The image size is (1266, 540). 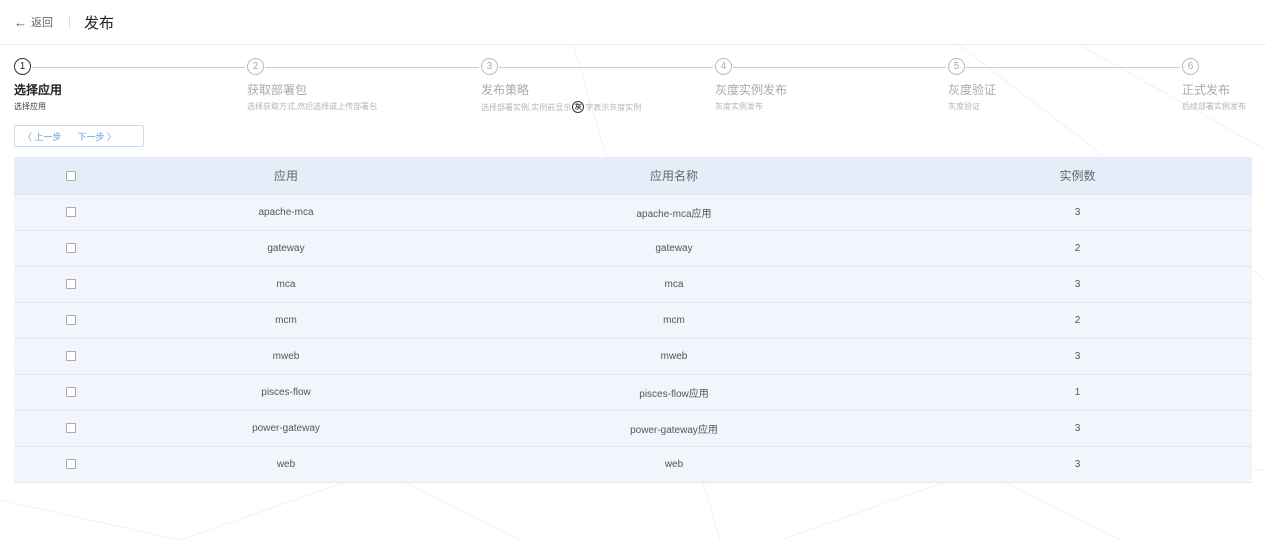 I want to click on cell-app: mca, so click(x=286, y=284).